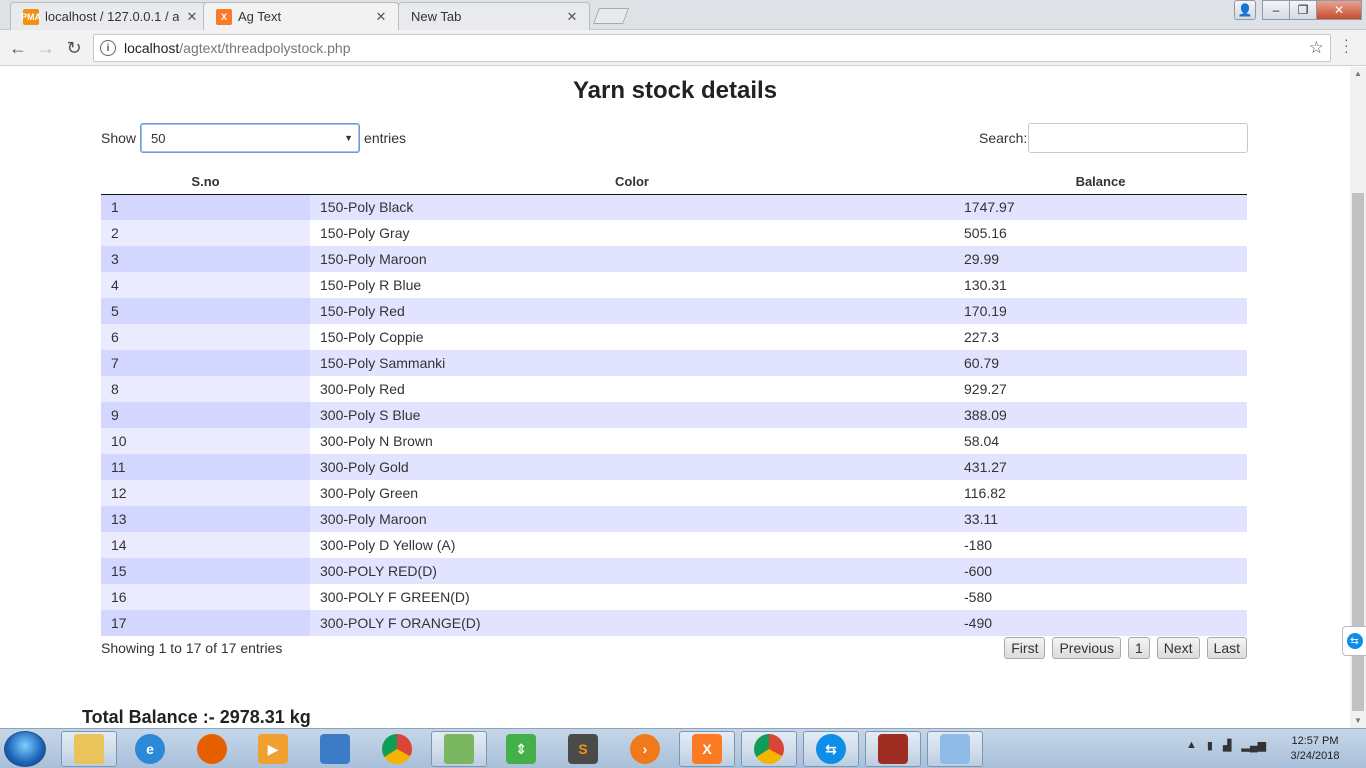 This screenshot has height=768, width=1366. I want to click on teamviewer-icon: ⇆, so click(831, 749).